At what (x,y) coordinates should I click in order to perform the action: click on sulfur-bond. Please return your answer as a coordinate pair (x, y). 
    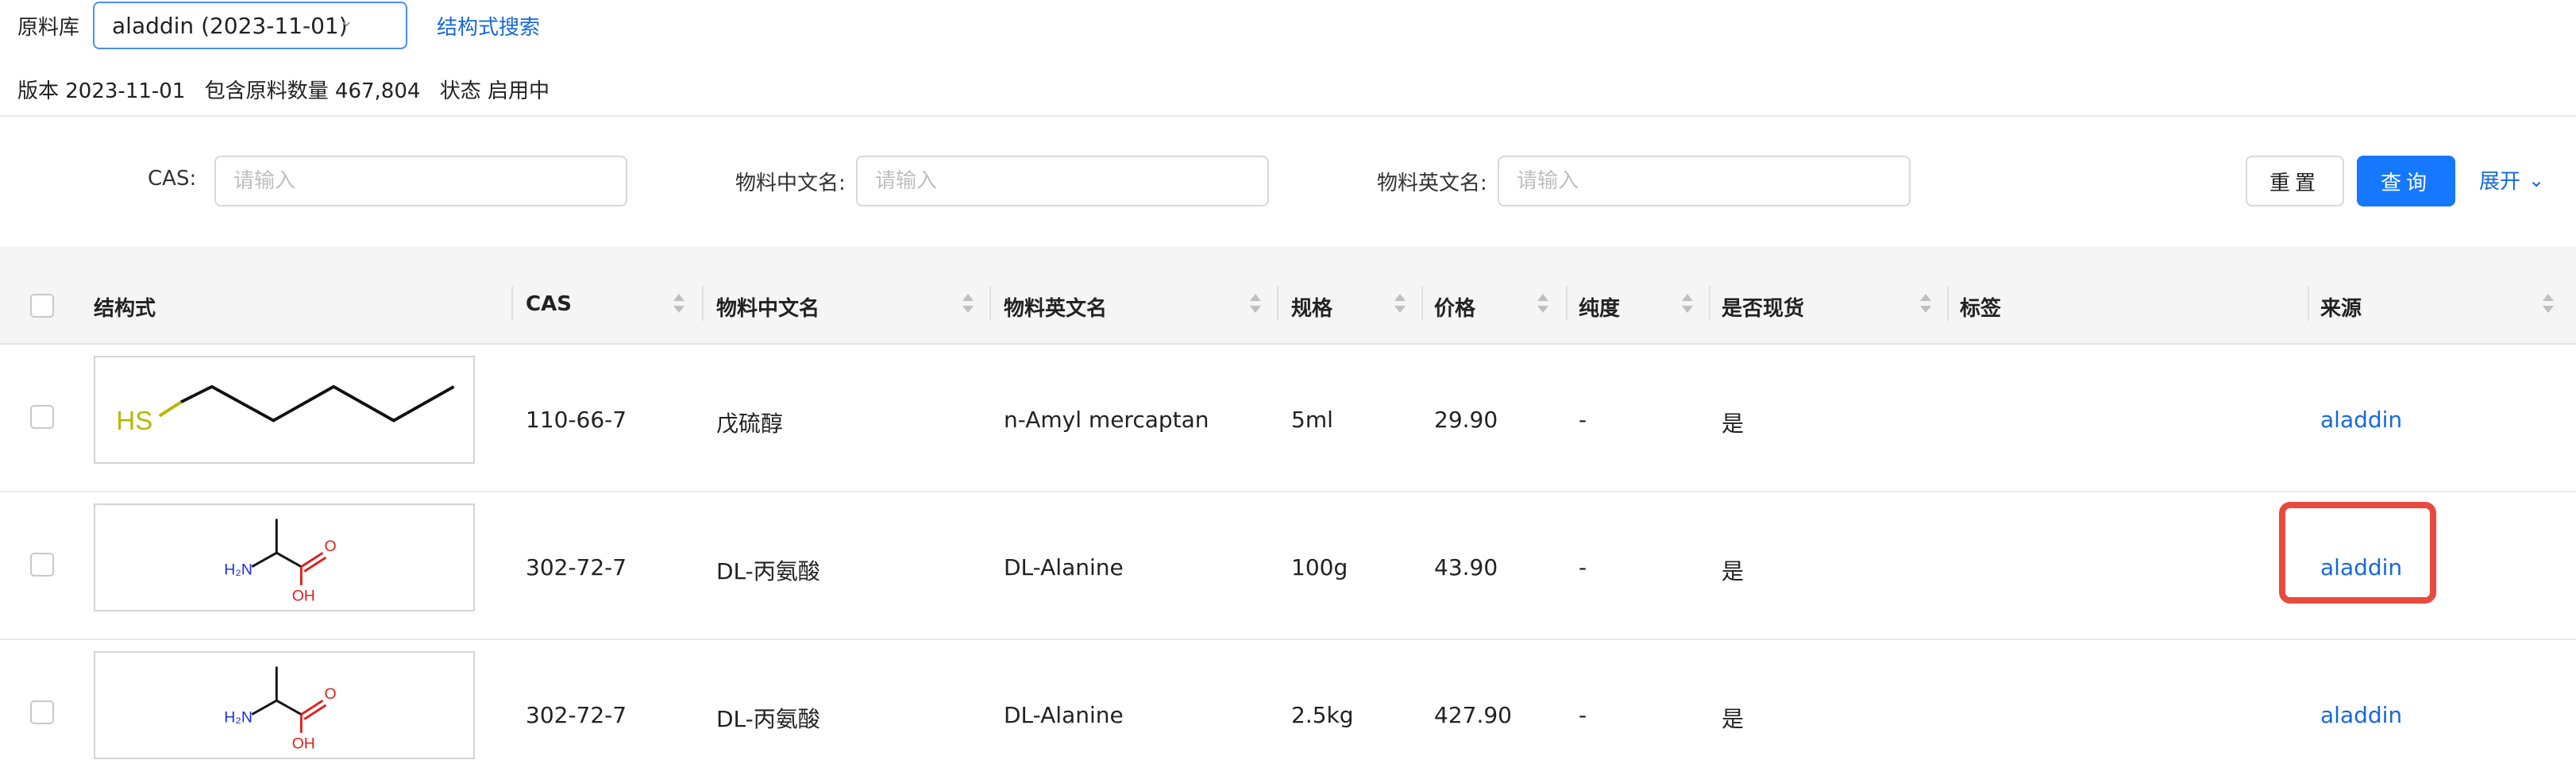
    Looking at the image, I should click on (170, 409).